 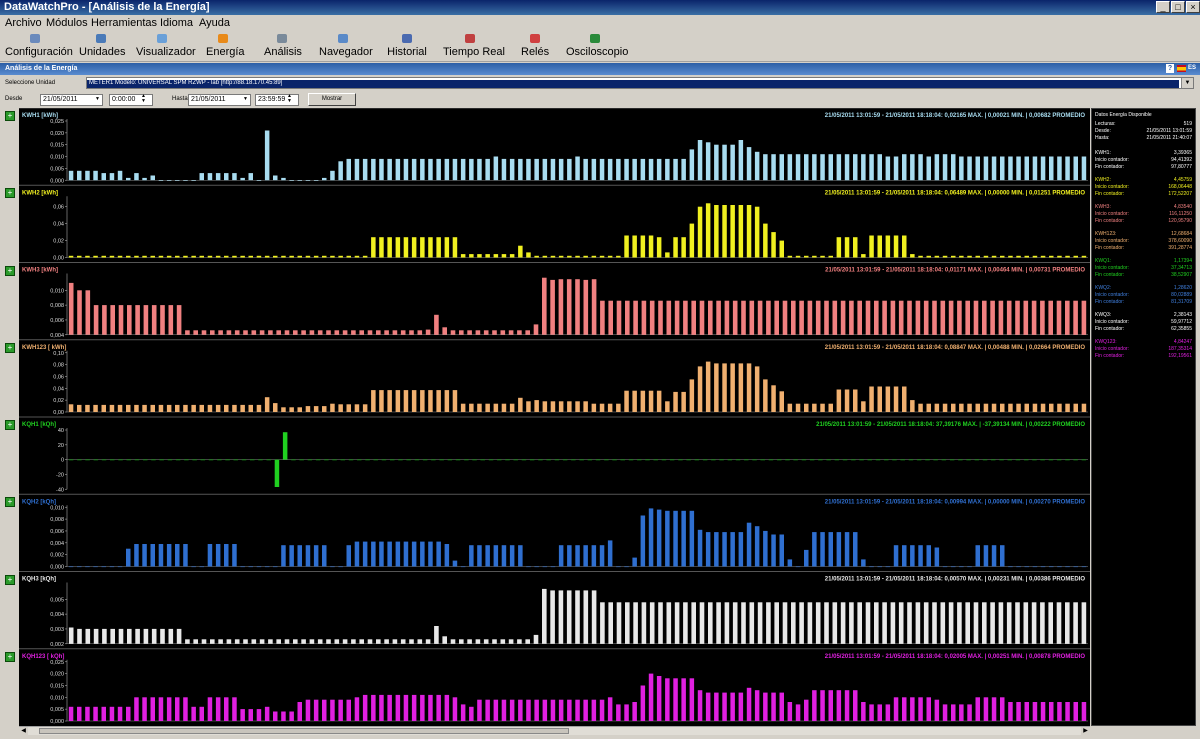 What do you see at coordinates (1181, 234) in the screenshot?
I see `summary-value: 12,68684` at bounding box center [1181, 234].